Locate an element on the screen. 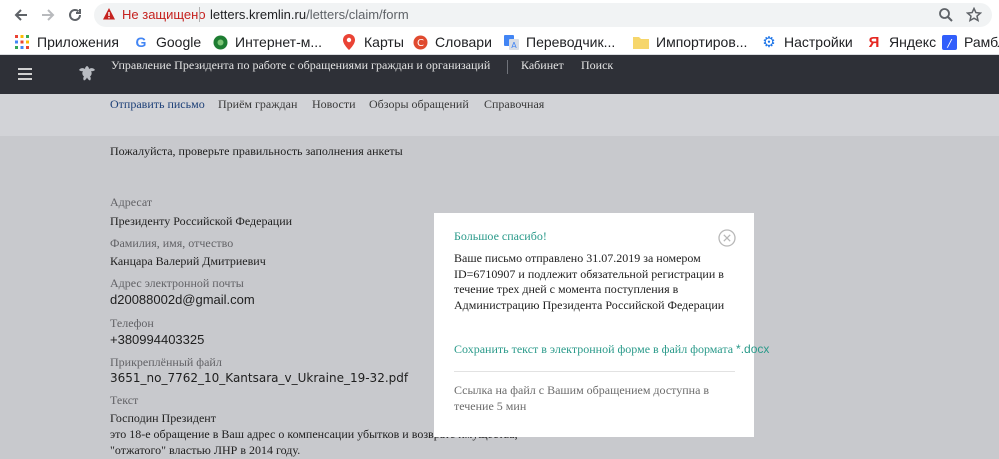 This screenshot has height=459, width=999. addressee-label: Адресат is located at coordinates (131, 202).